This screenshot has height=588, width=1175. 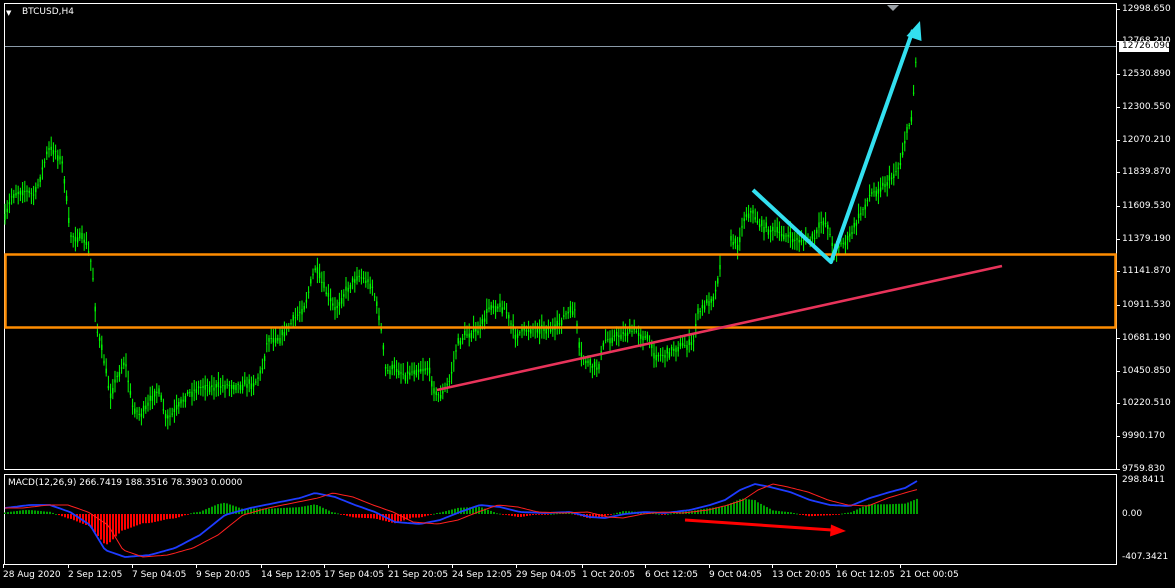 I want to click on time-axis-label: 6 Oct 12:05, so click(x=671, y=575).